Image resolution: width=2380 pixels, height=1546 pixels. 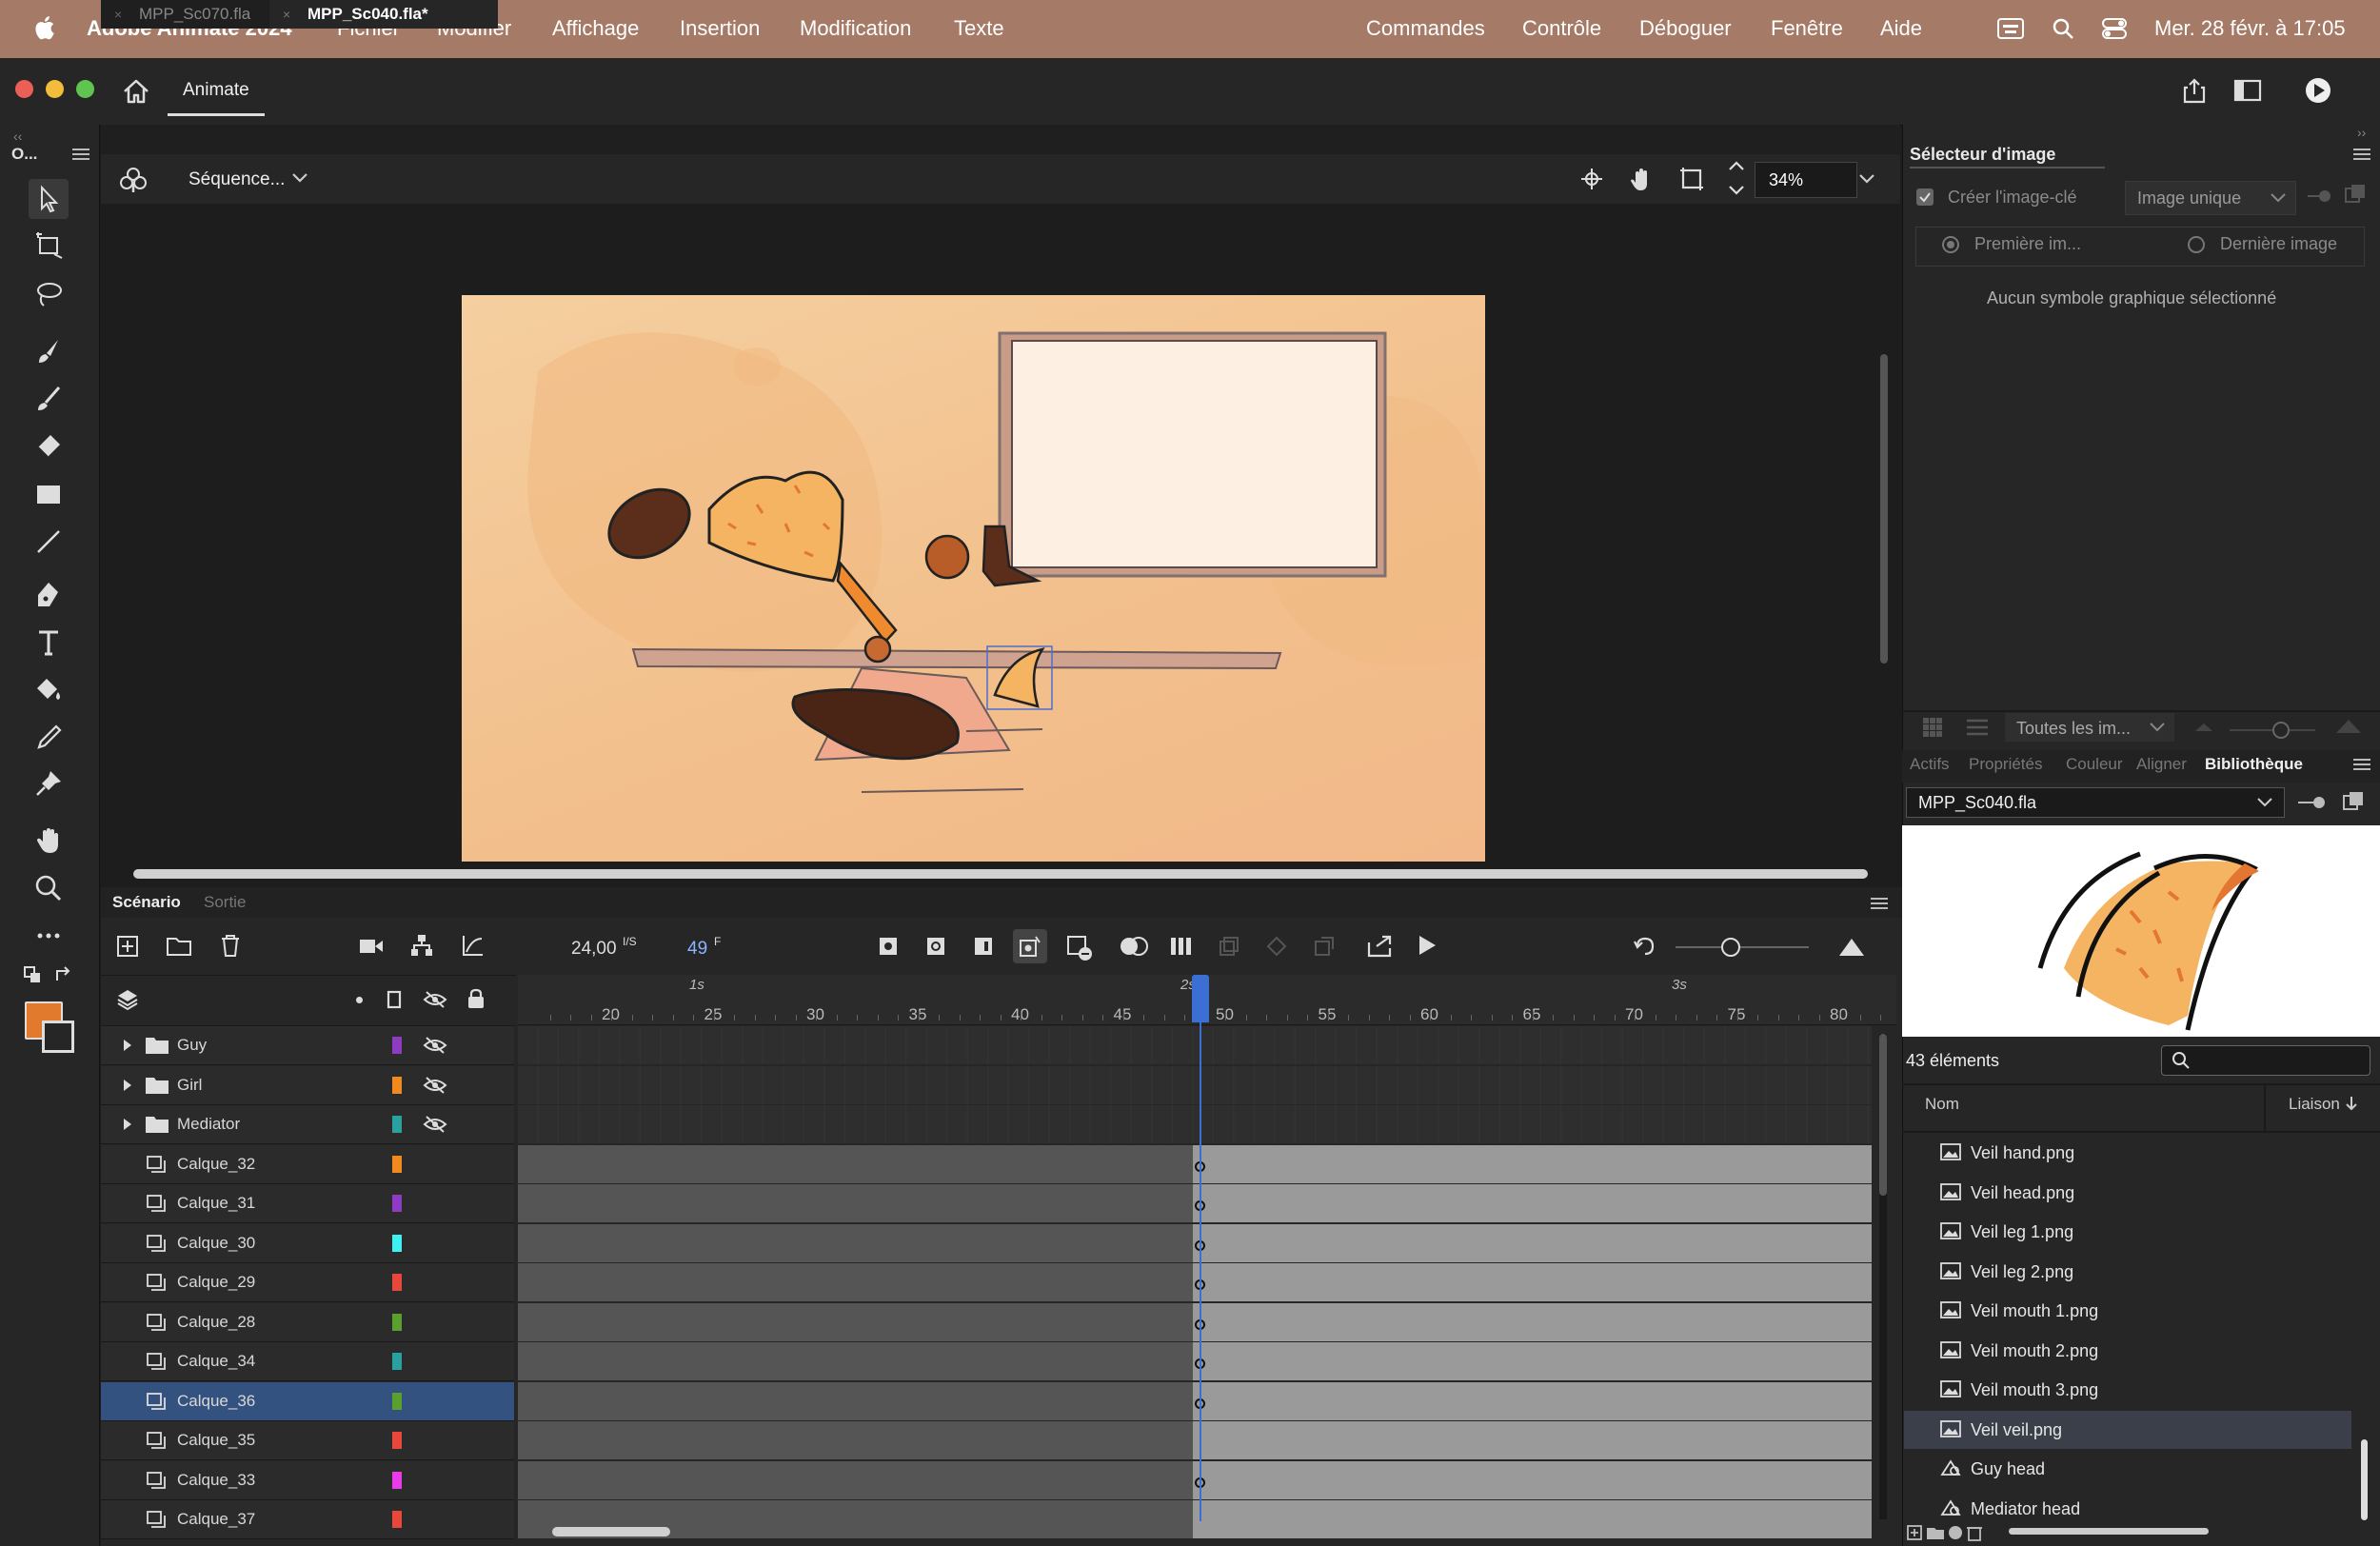 What do you see at coordinates (1380, 945) in the screenshot?
I see `export-icon` at bounding box center [1380, 945].